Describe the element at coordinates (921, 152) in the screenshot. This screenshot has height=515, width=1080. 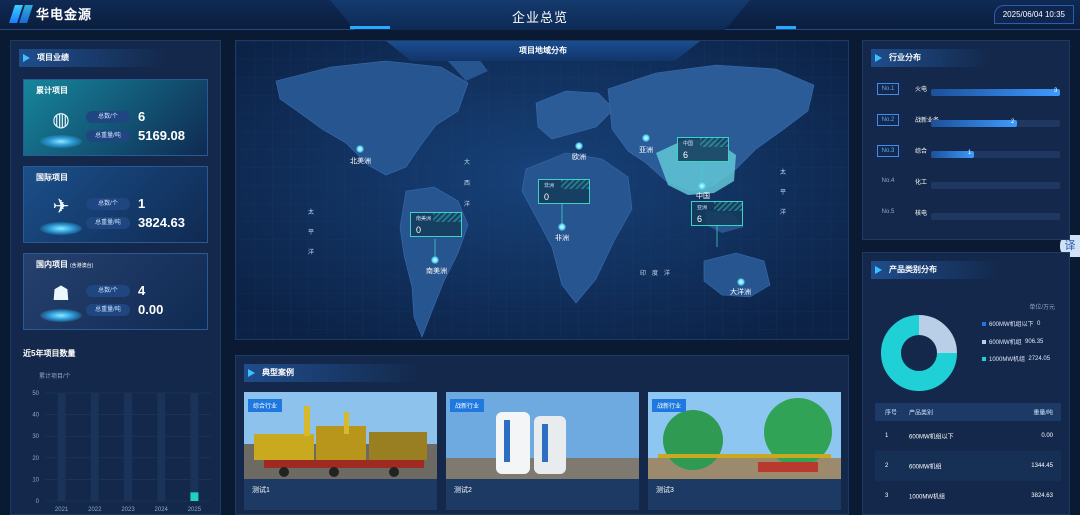
I see `industry-name: 综合` at that location.